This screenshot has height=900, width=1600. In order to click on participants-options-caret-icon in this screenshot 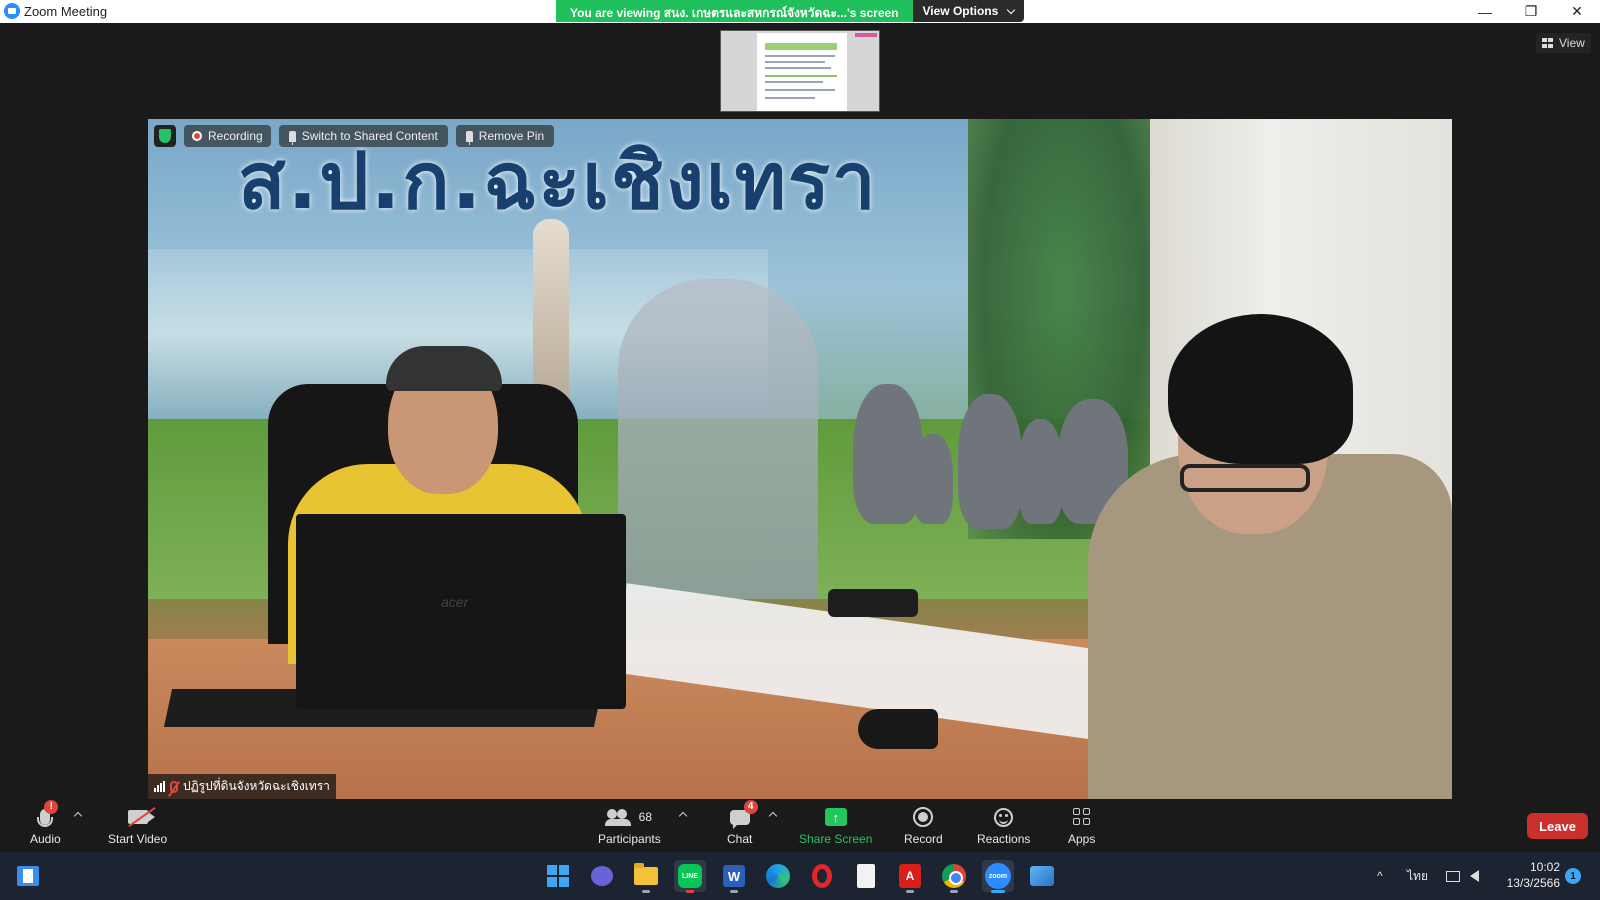, I will do `click(683, 816)`.